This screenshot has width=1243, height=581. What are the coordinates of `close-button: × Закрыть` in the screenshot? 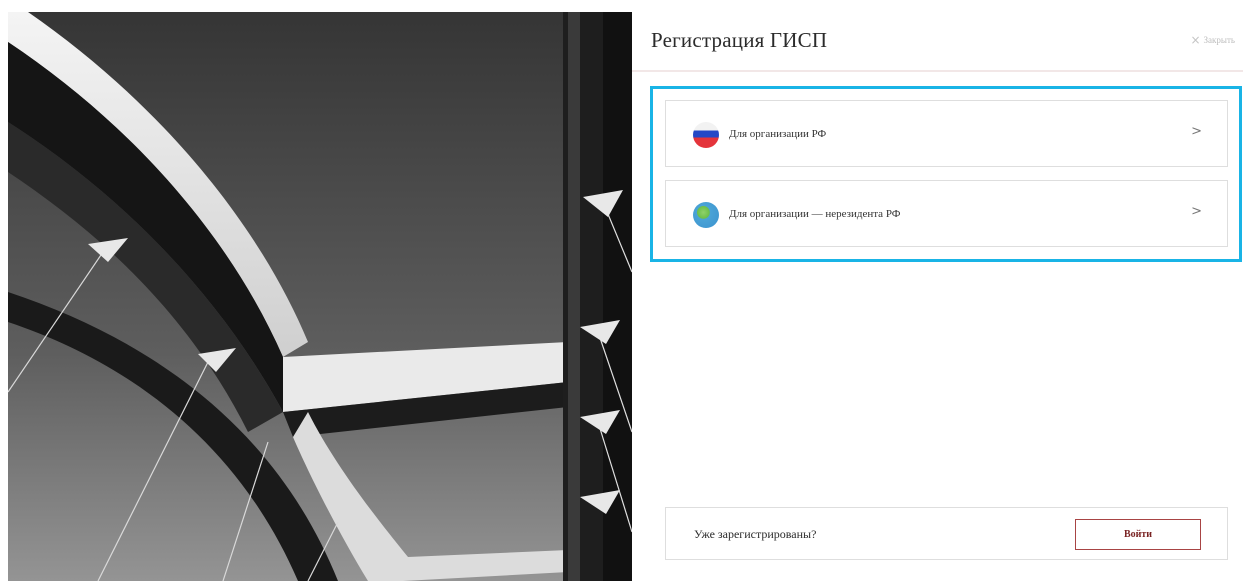 It's located at (1212, 40).